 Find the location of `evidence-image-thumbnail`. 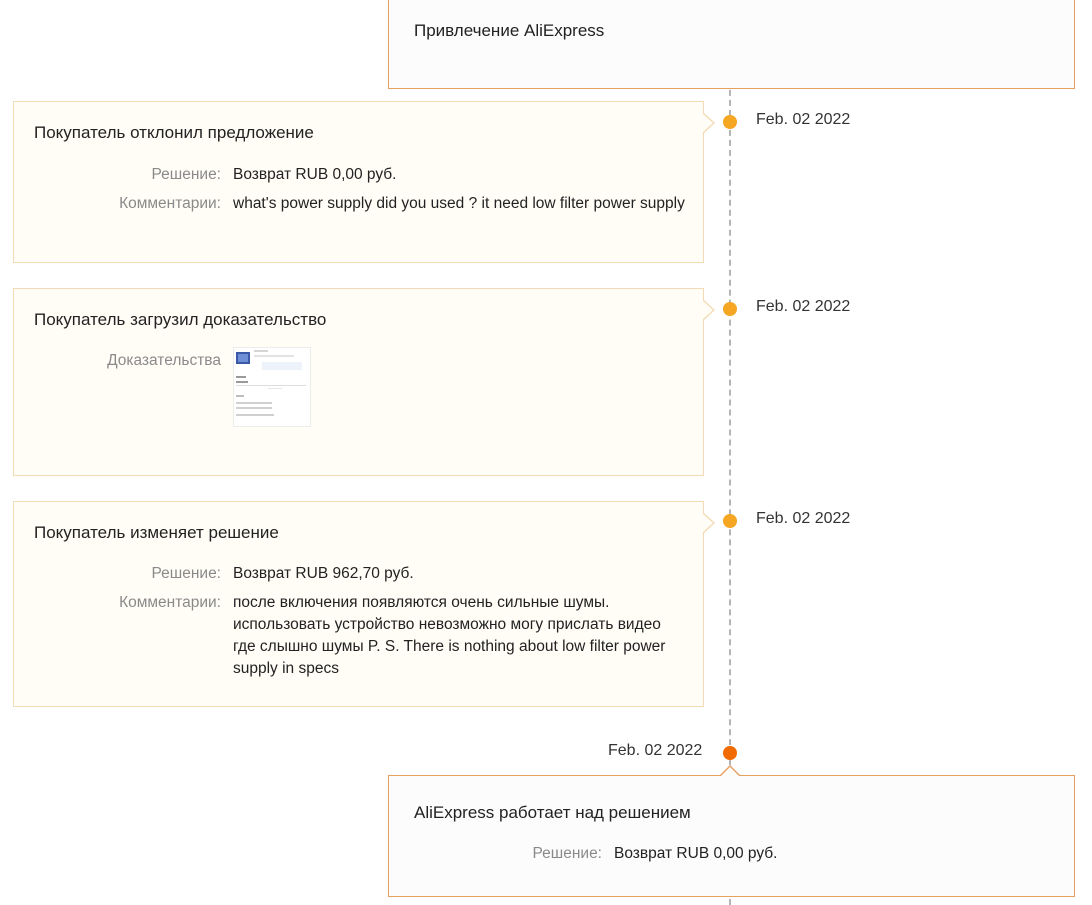

evidence-image-thumbnail is located at coordinates (272, 387).